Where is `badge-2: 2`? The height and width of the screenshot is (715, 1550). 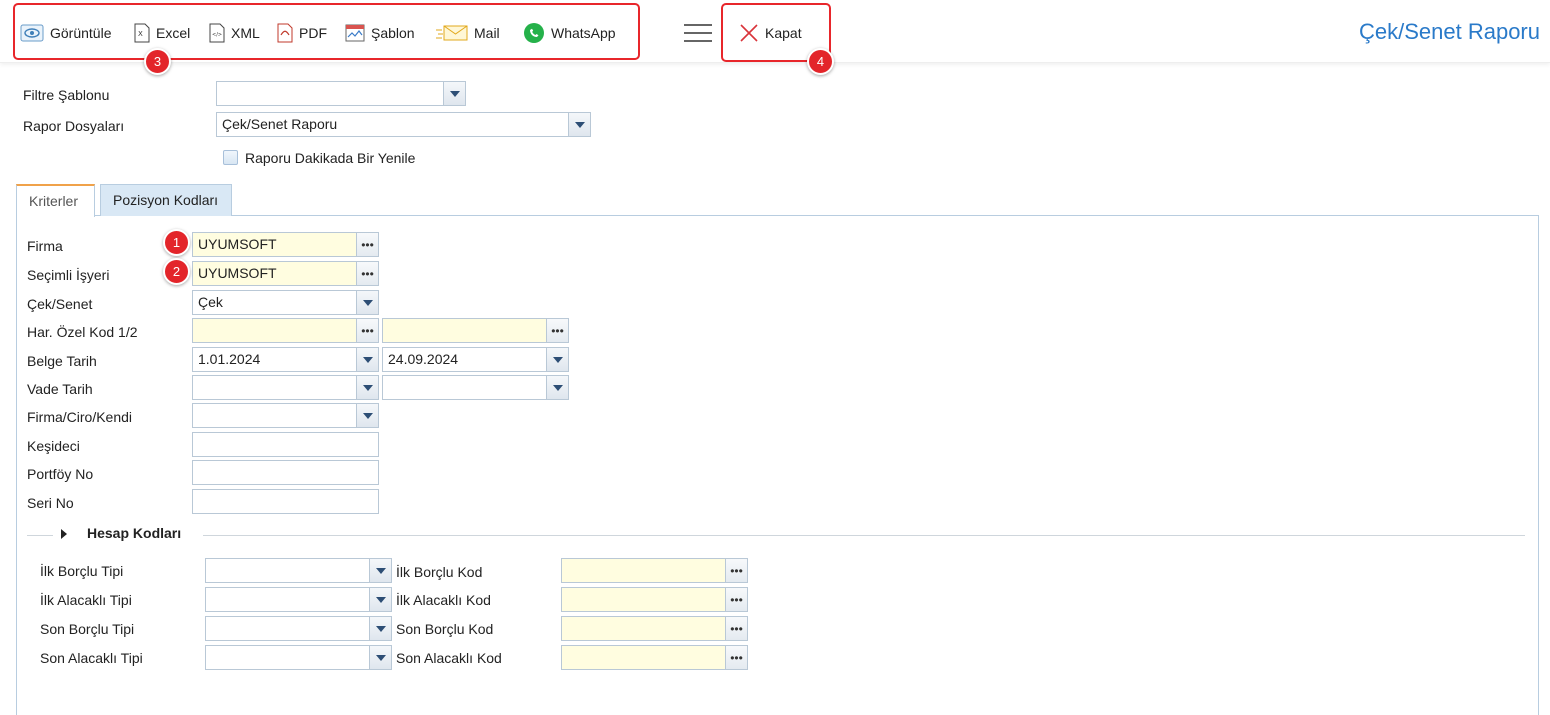 badge-2: 2 is located at coordinates (176, 271).